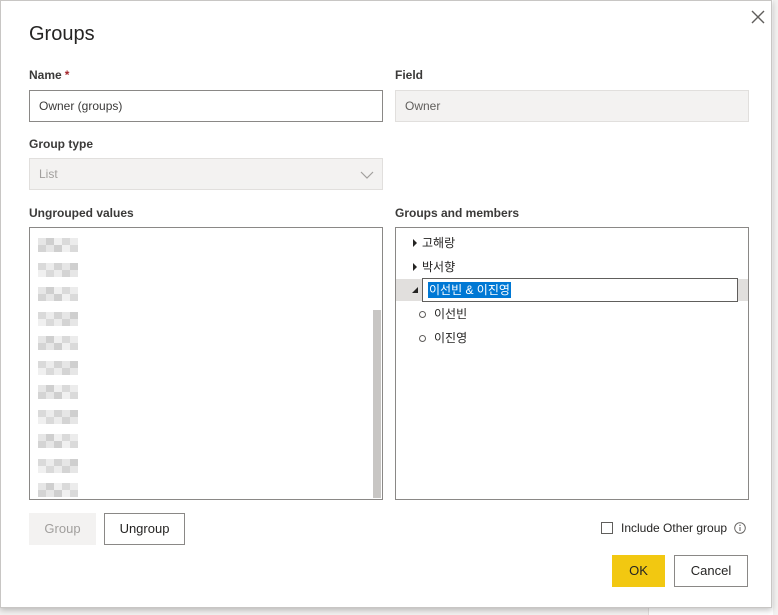 The width and height of the screenshot is (778, 615). Describe the element at coordinates (758, 17) in the screenshot. I see `close-icon` at that location.